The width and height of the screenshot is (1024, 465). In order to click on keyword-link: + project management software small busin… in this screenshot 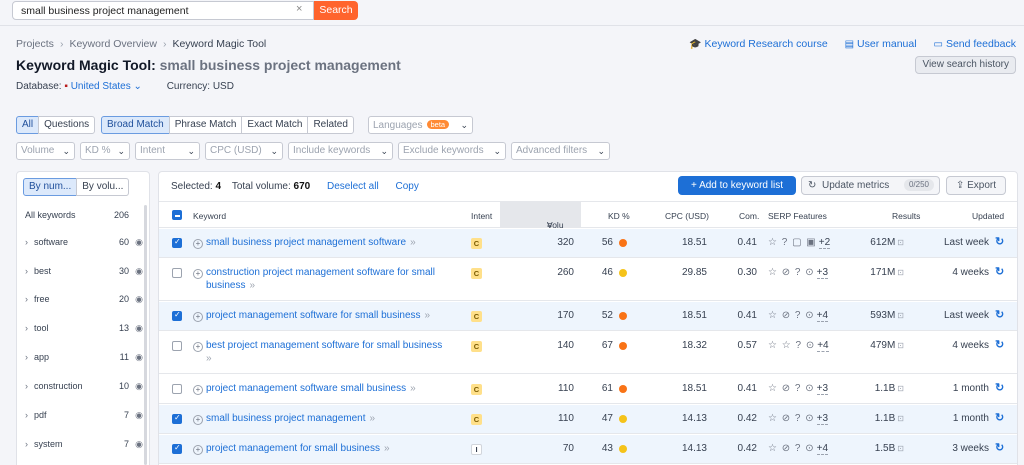, I will do `click(304, 389)`.